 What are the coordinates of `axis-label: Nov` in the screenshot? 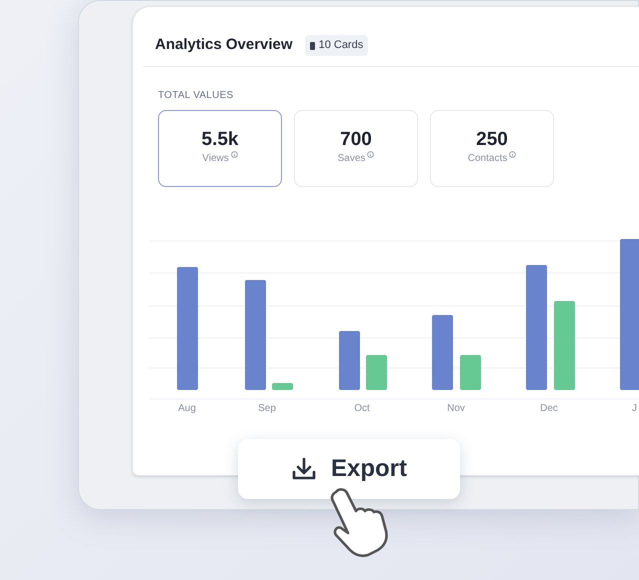 It's located at (456, 408).